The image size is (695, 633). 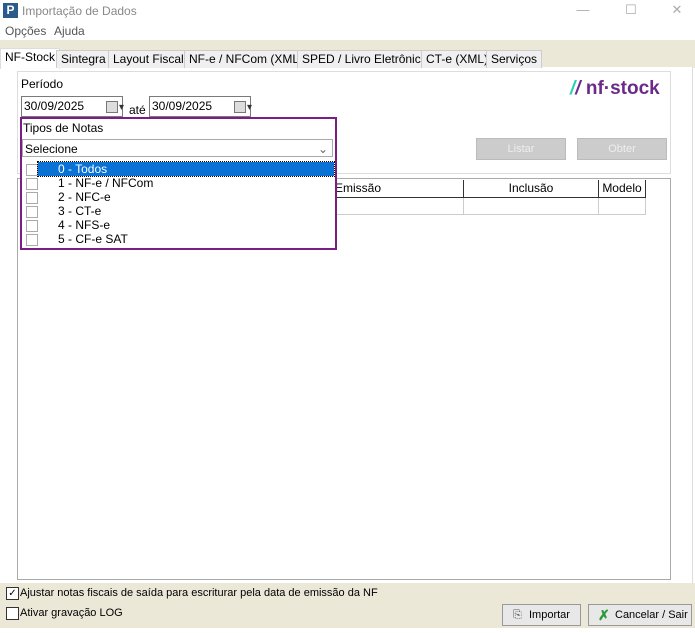 What do you see at coordinates (347, 44) in the screenshot?
I see `toolbar-band` at bounding box center [347, 44].